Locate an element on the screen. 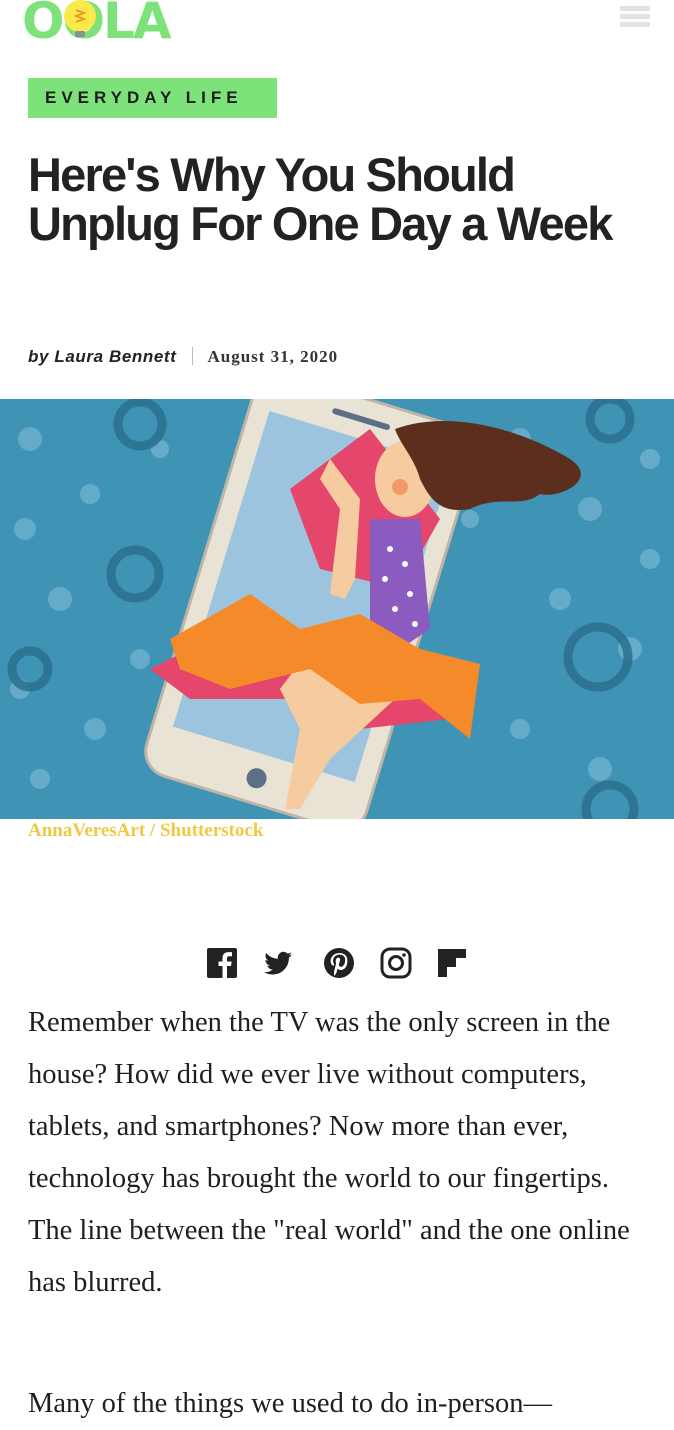  category-badge: EVERYDAY LIFE is located at coordinates (152, 98).